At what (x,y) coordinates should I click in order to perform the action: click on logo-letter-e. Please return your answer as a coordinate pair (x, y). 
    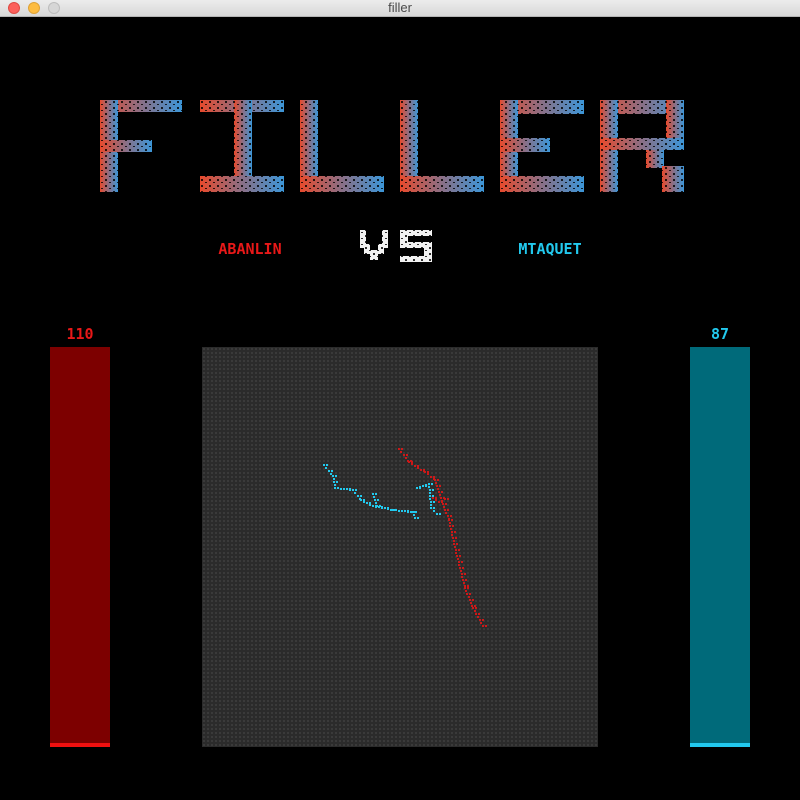
    Looking at the image, I should click on (542, 146).